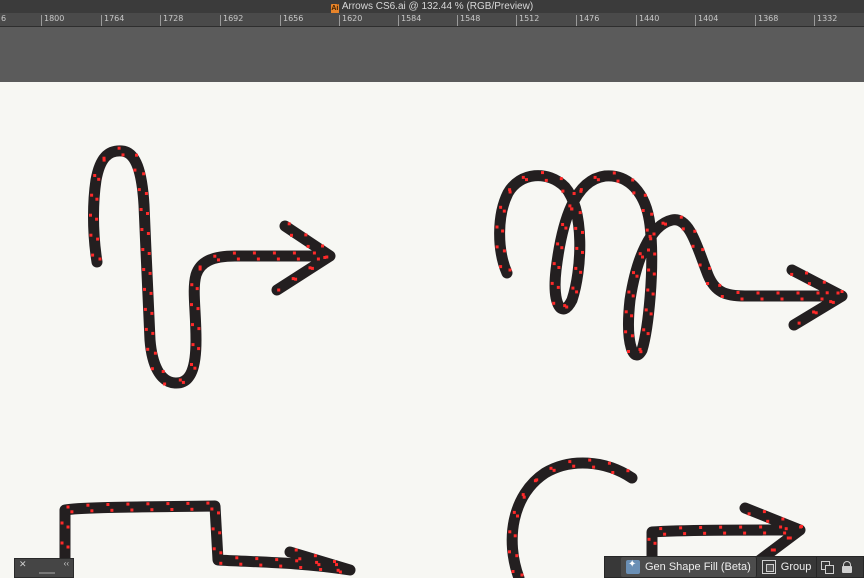  Describe the element at coordinates (47, 573) in the screenshot. I see `panel-grip` at that location.